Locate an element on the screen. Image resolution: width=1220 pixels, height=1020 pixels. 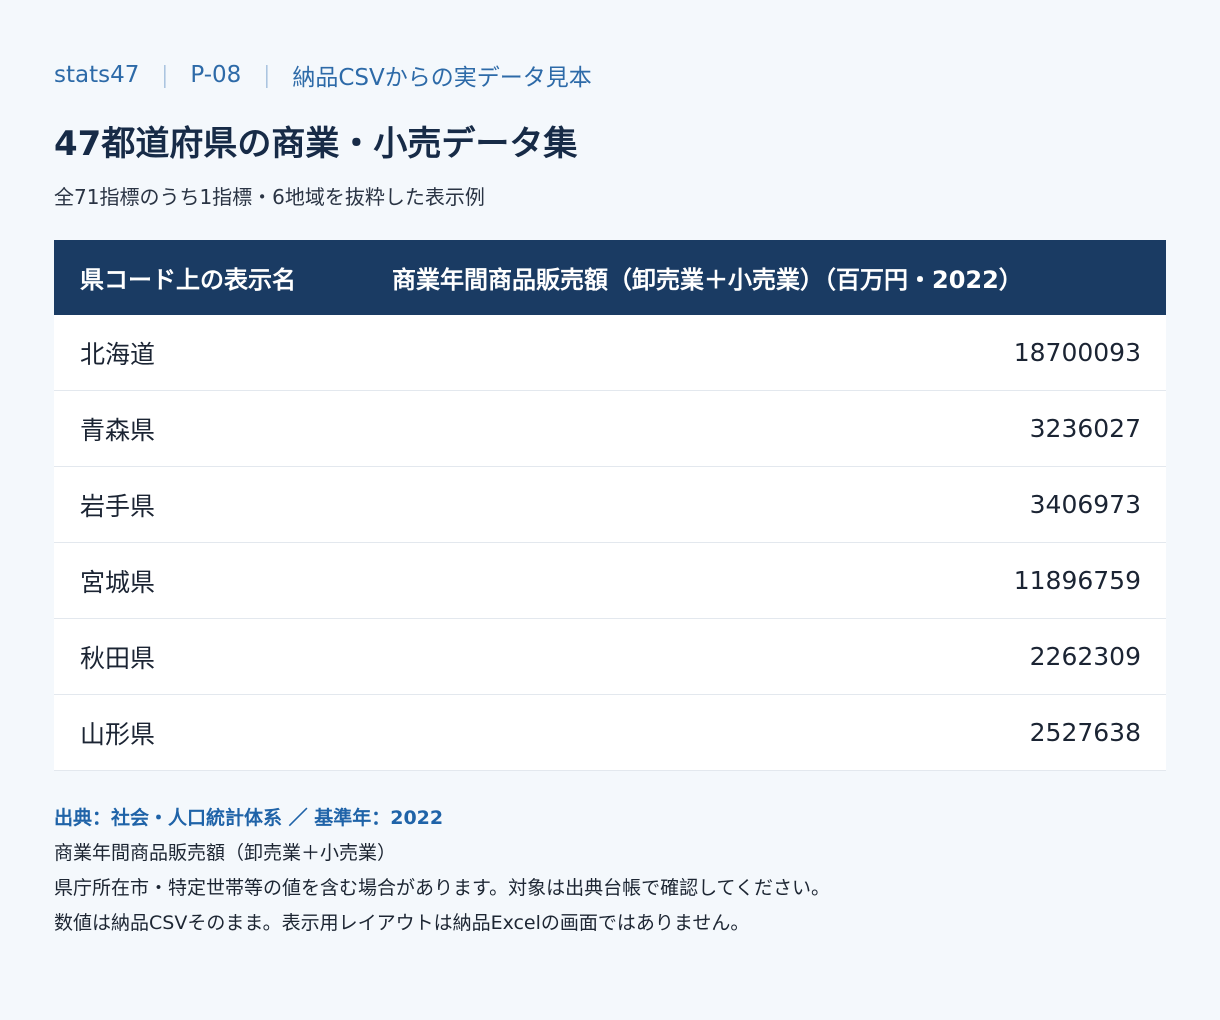
cell-name: 北海道 is located at coordinates (118, 354).